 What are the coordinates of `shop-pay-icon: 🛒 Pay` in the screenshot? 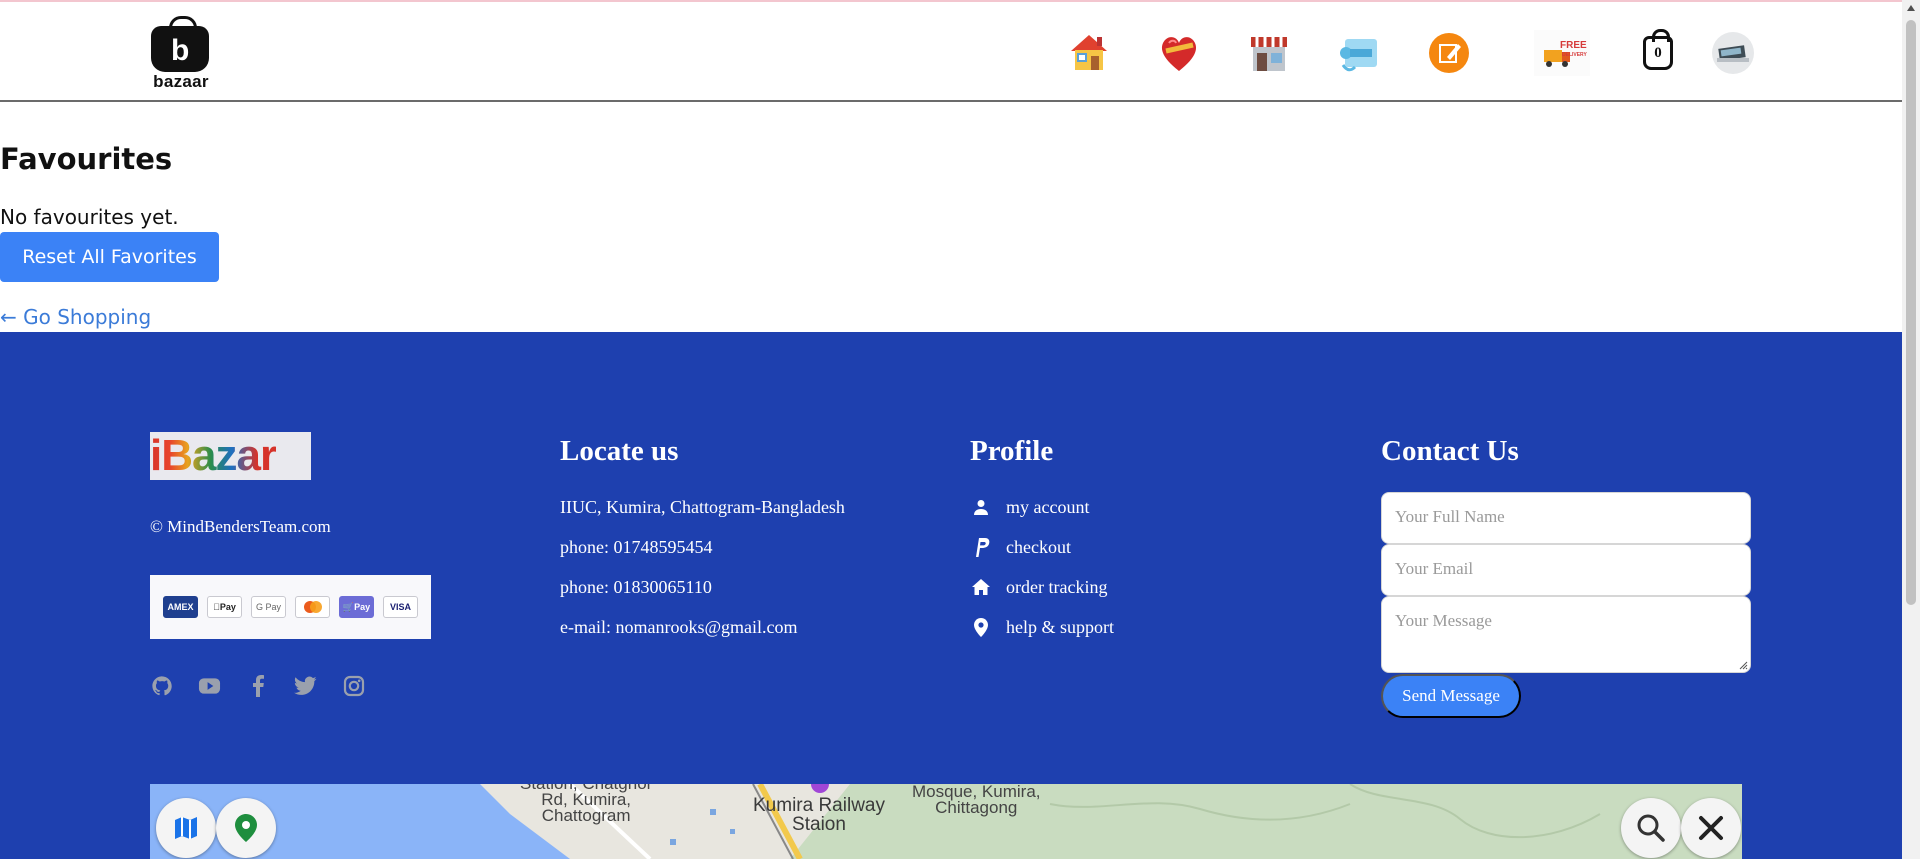 It's located at (356, 607).